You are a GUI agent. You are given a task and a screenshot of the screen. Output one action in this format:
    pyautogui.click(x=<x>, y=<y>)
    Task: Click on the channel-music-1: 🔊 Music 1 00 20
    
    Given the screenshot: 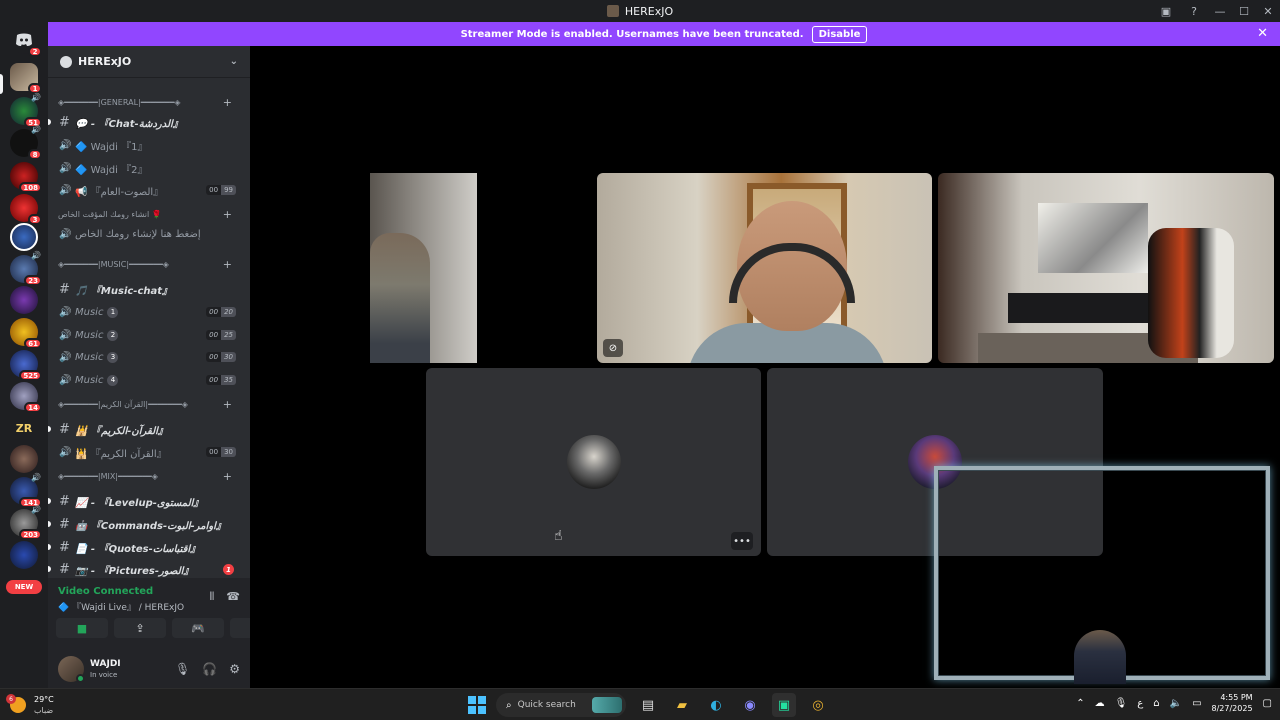 What is the action you would take?
    pyautogui.click(x=149, y=312)
    